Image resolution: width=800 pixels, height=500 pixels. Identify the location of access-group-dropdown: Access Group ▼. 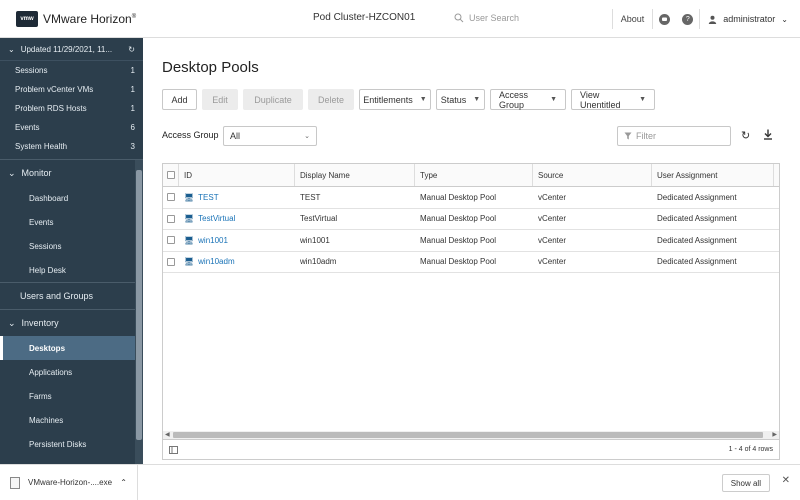
(528, 99).